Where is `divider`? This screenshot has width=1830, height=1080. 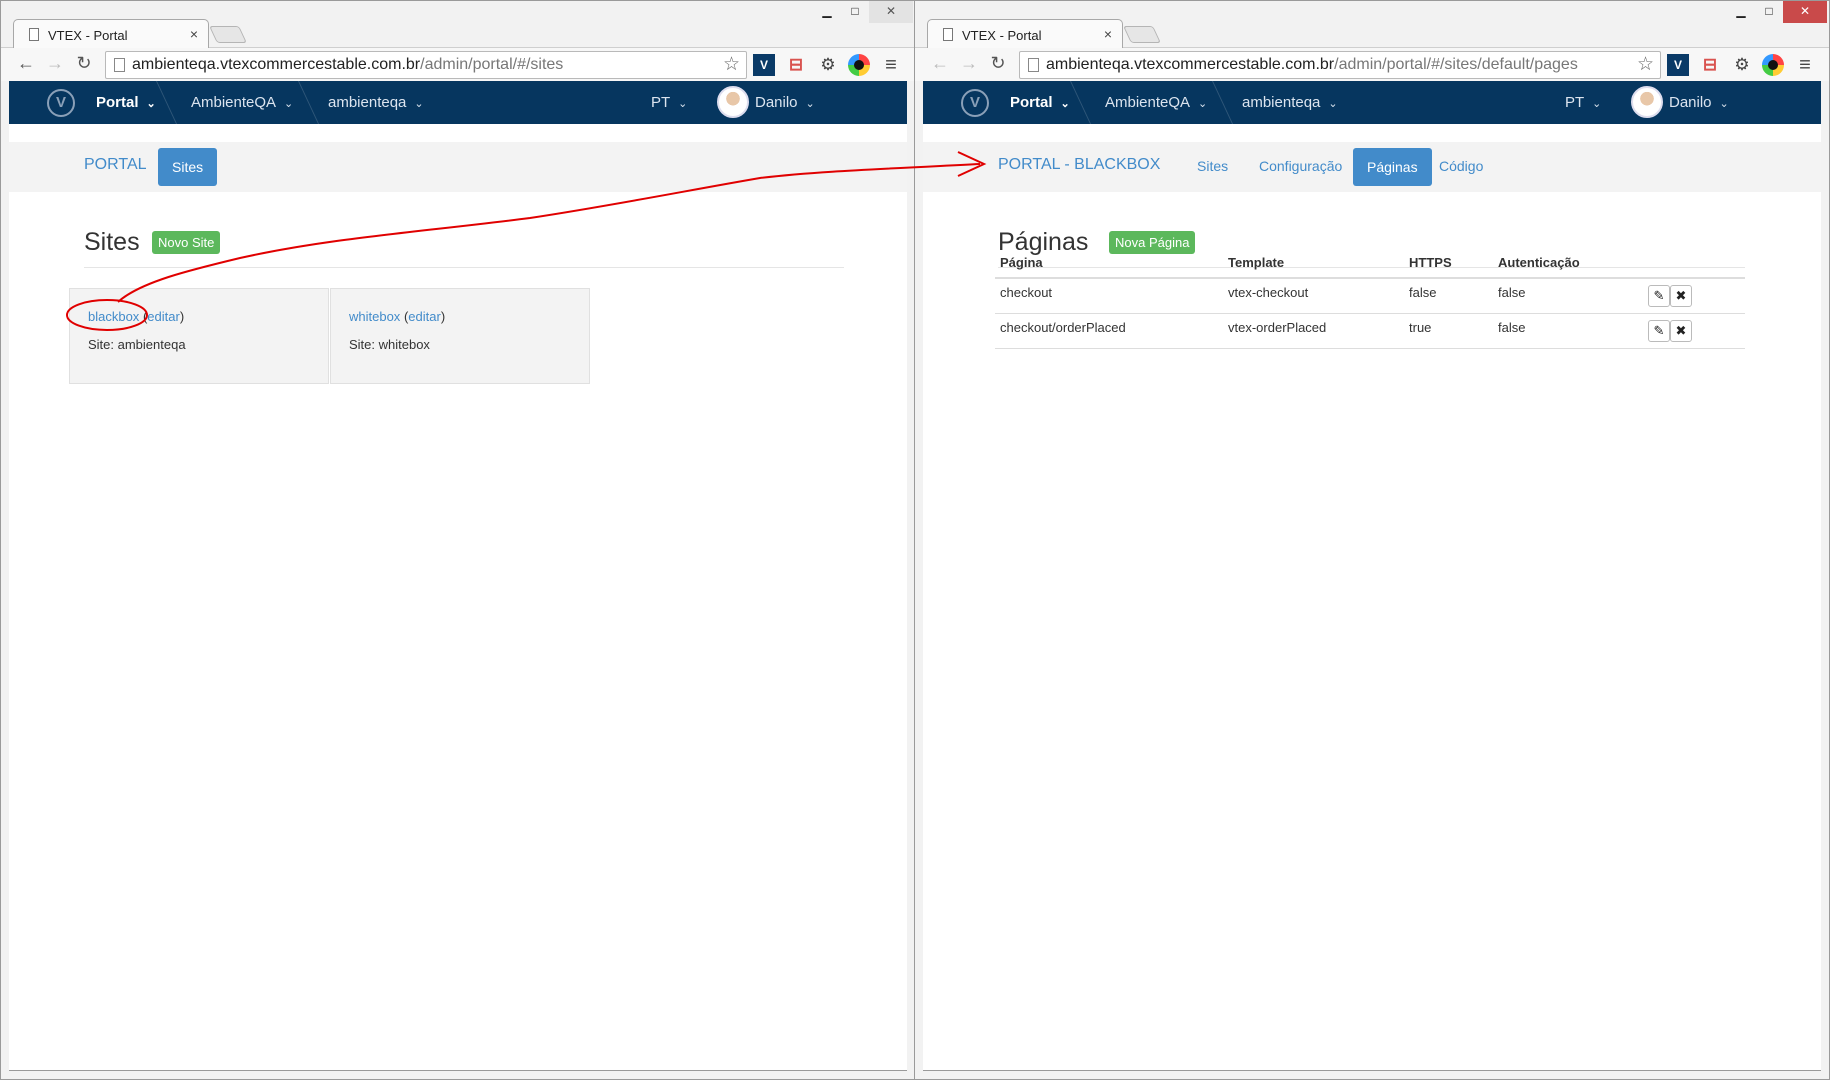 divider is located at coordinates (464, 267).